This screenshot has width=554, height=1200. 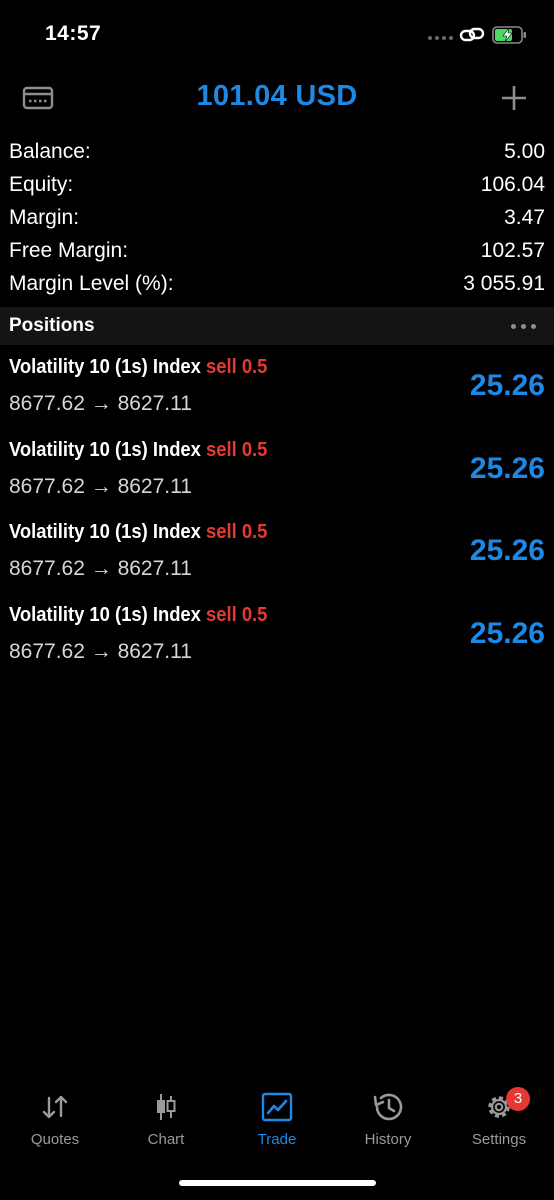 I want to click on summary-label: Equity:, so click(x=41, y=184).